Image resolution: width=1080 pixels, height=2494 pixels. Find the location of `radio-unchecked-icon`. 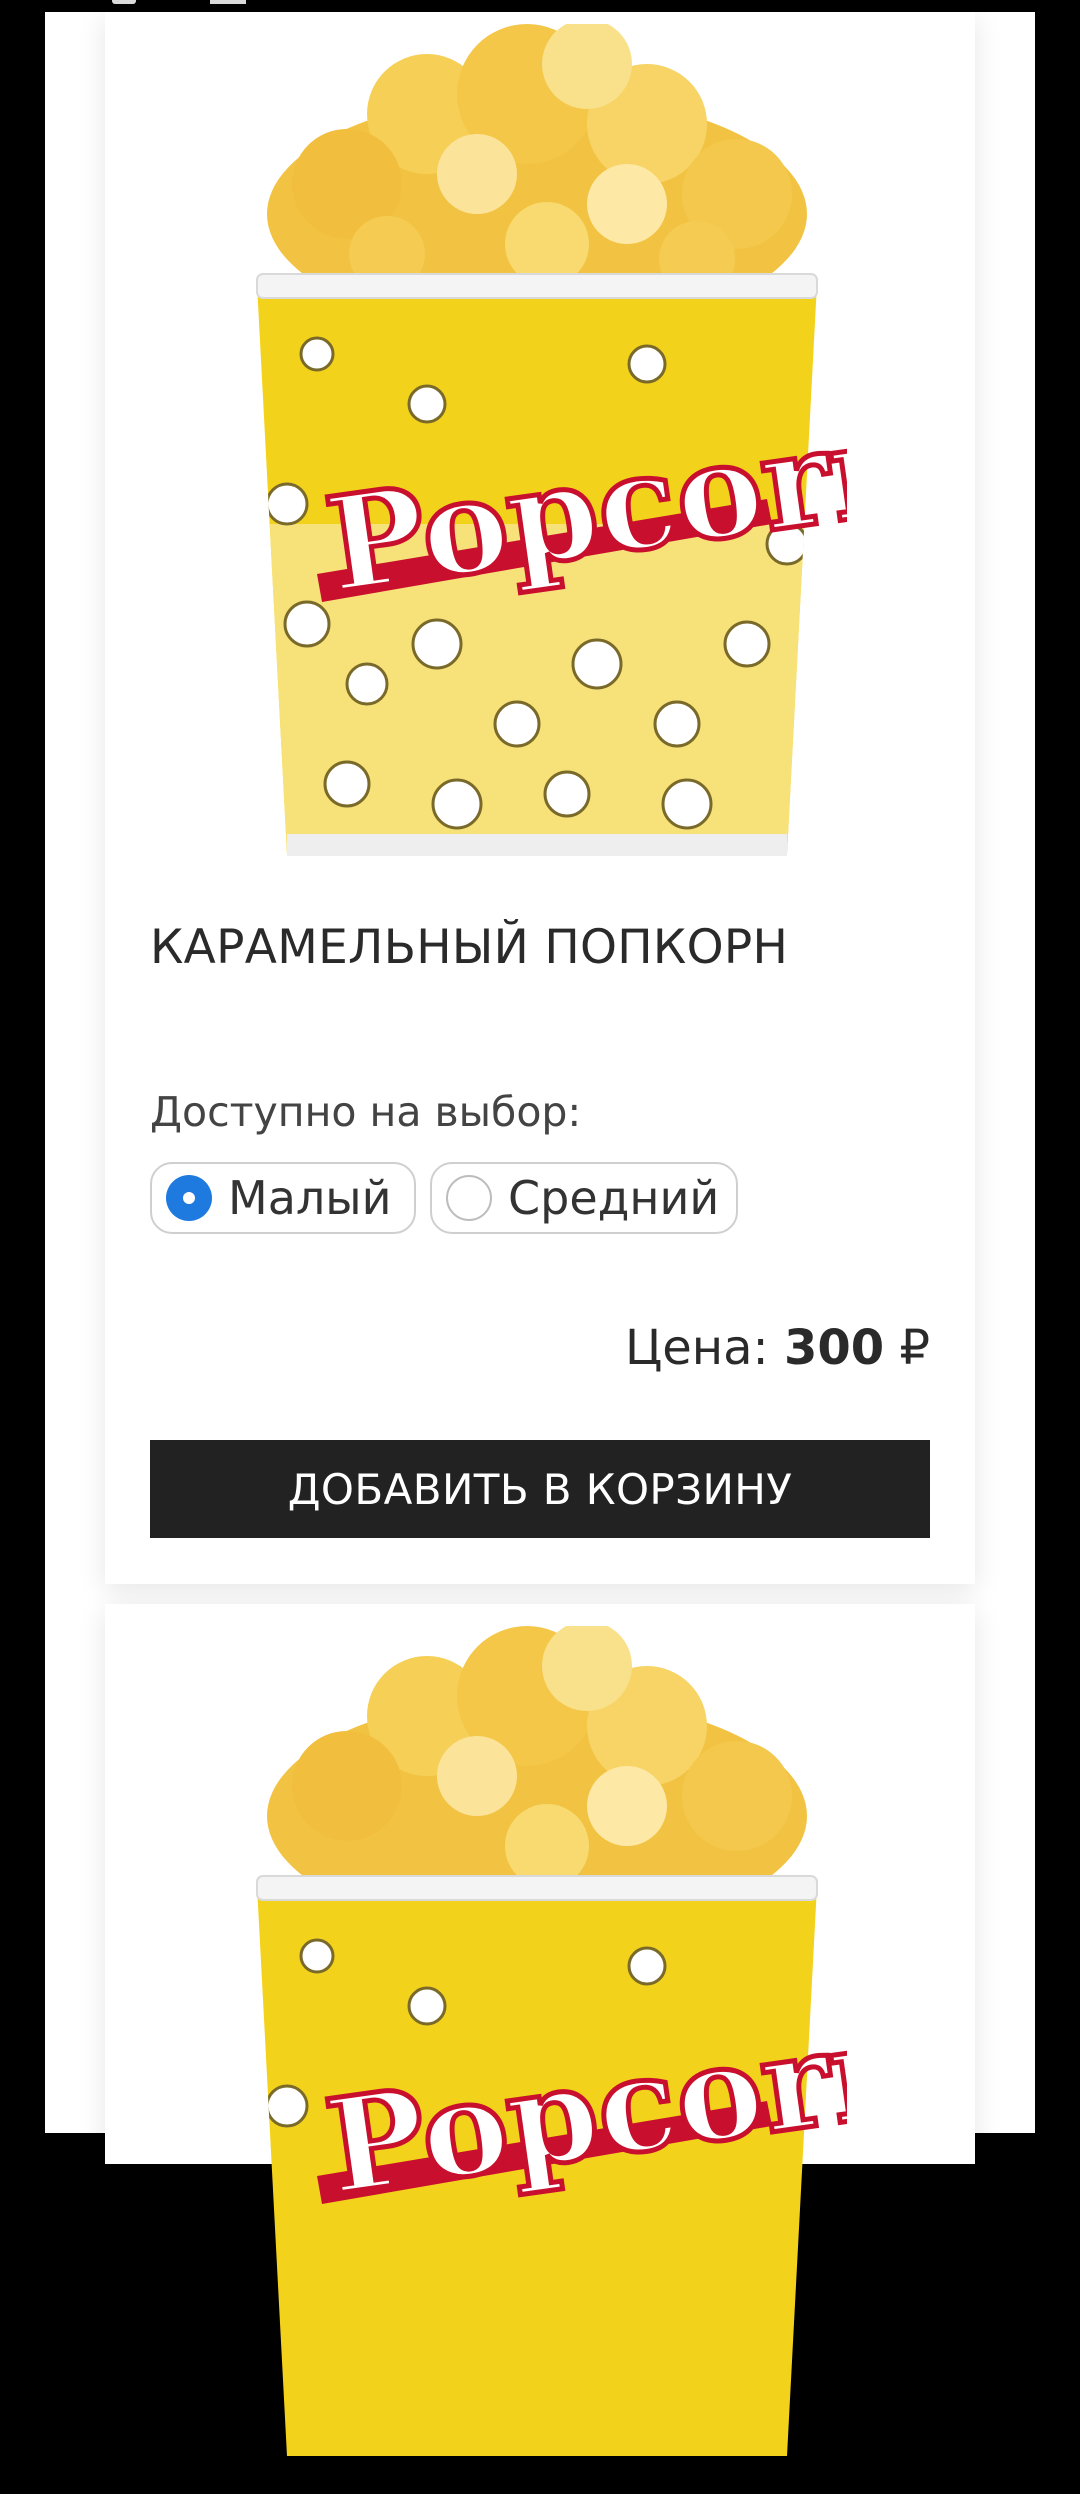

radio-unchecked-icon is located at coordinates (469, 1198).